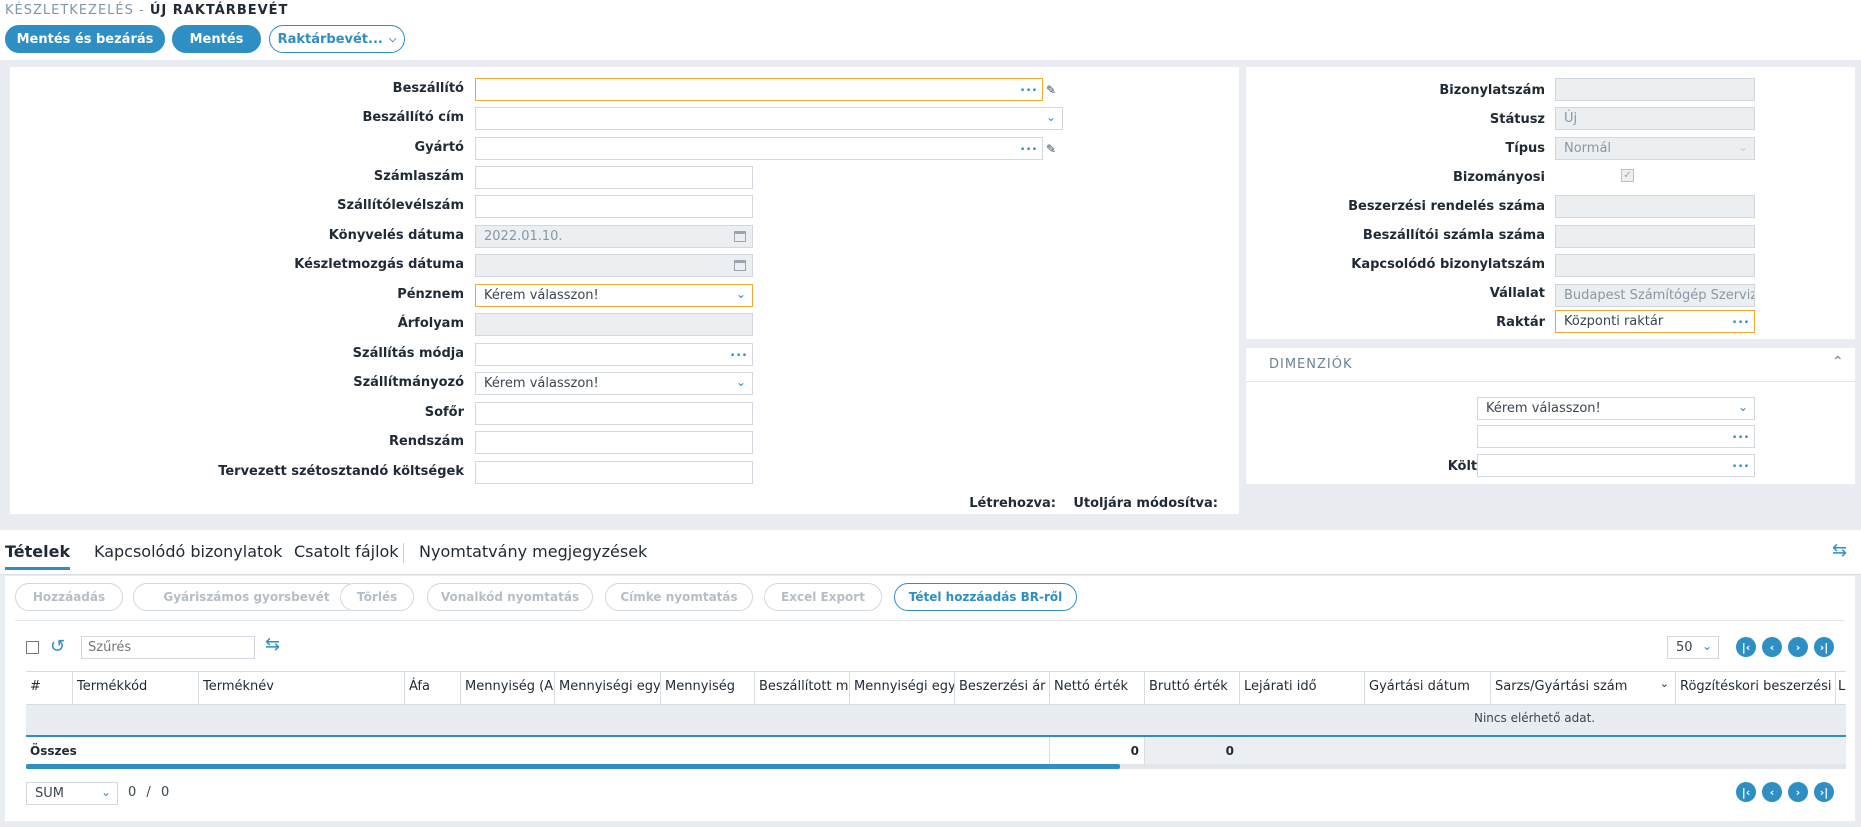  Describe the element at coordinates (1301, 688) in the screenshot. I see `col-header-lejarati-ido: Lejárati idő` at that location.